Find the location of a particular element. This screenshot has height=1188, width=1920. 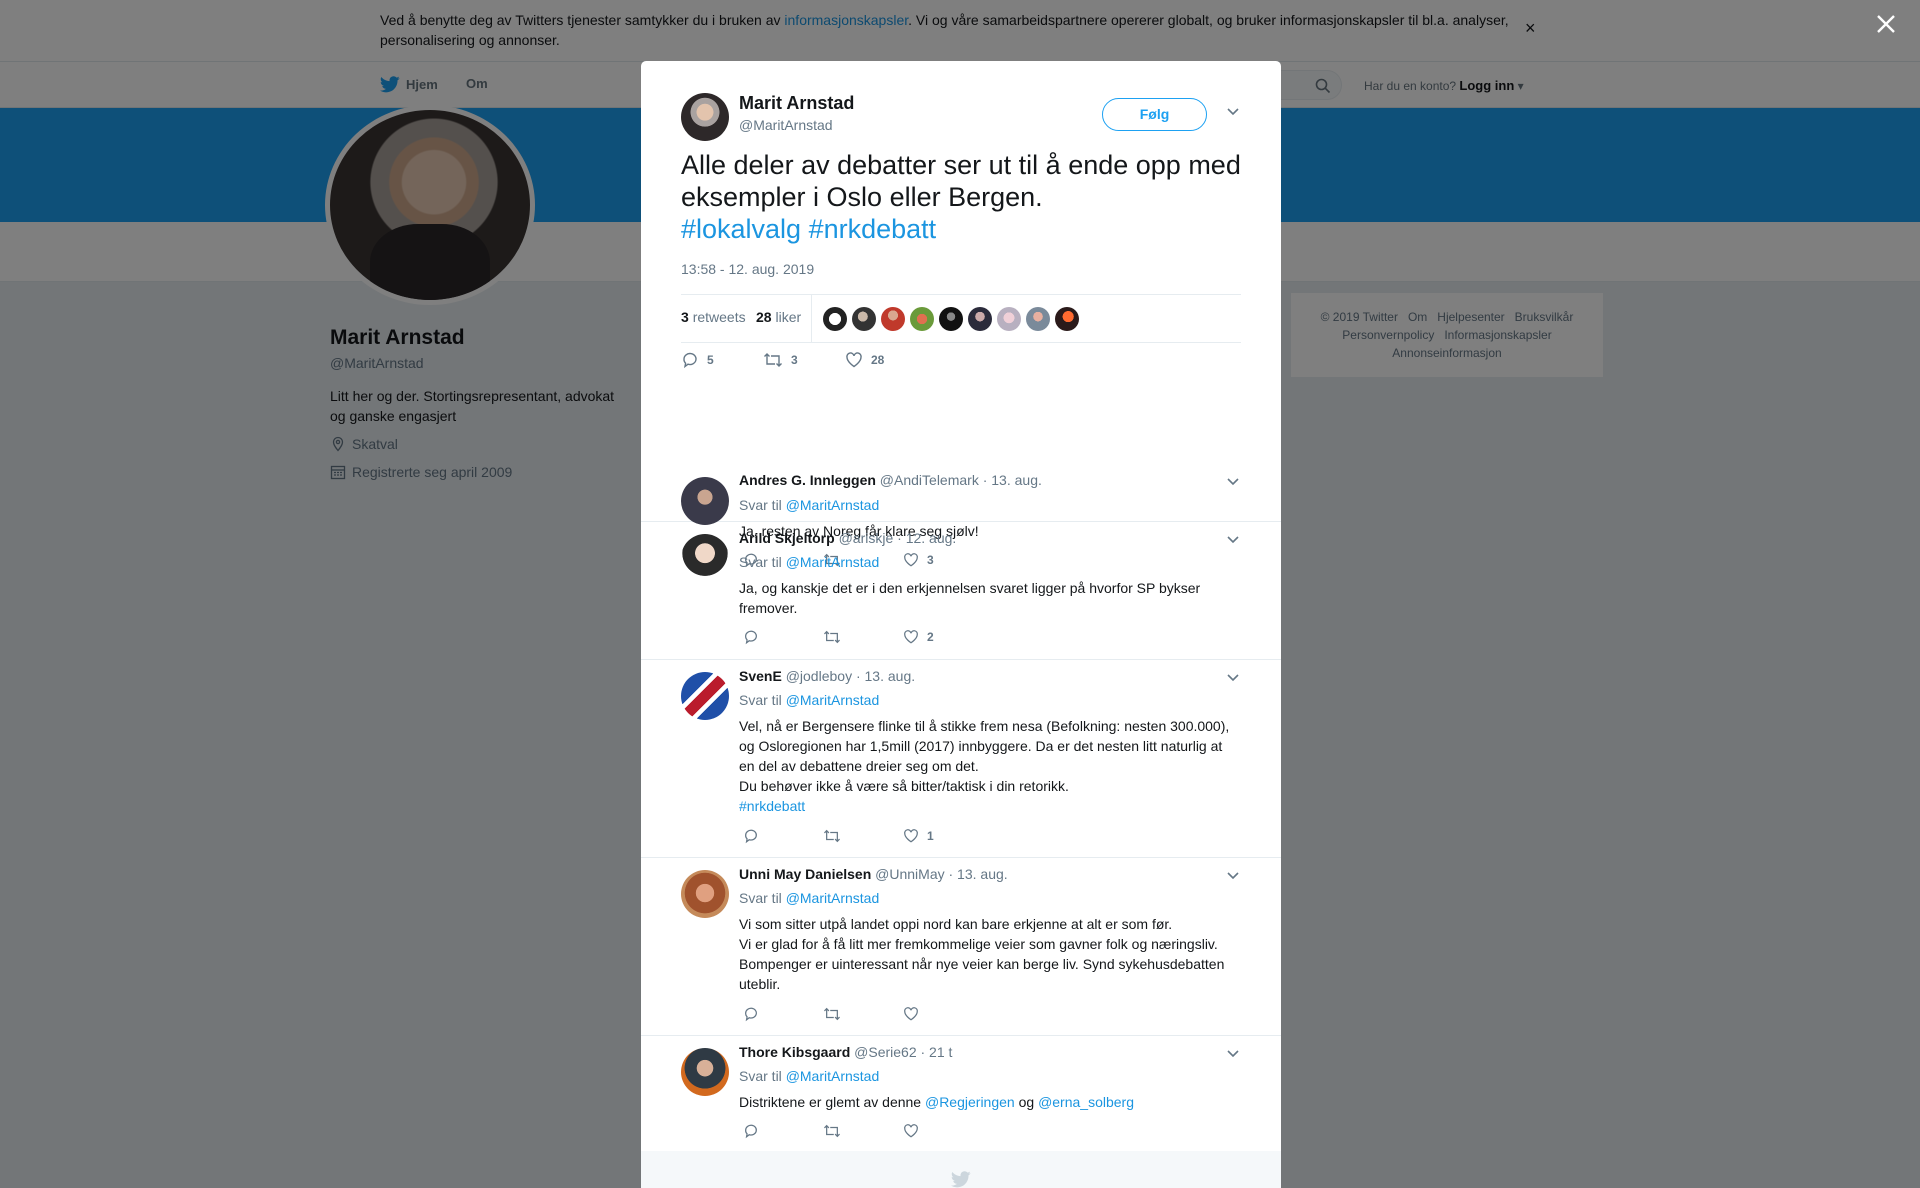

reply-author-handle: @Serie62 is located at coordinates (885, 1052).